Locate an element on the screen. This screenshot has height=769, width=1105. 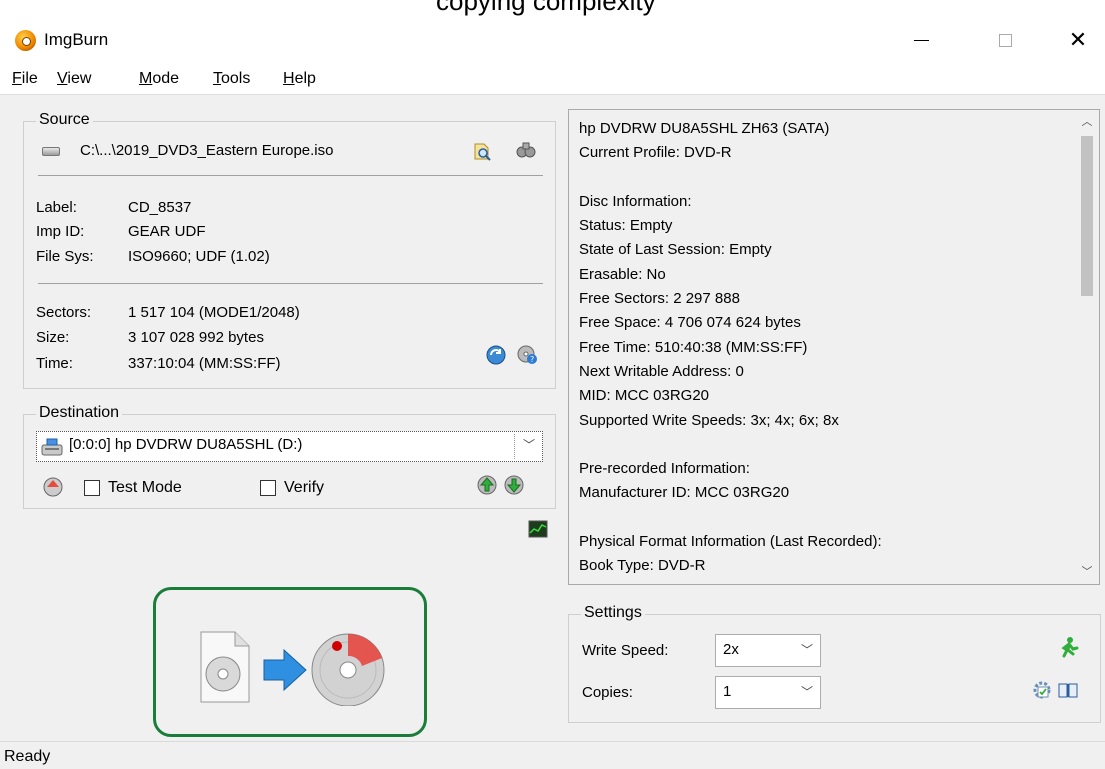
info-line: Free Sectors: 2 297 888 is located at coordinates (659, 299).